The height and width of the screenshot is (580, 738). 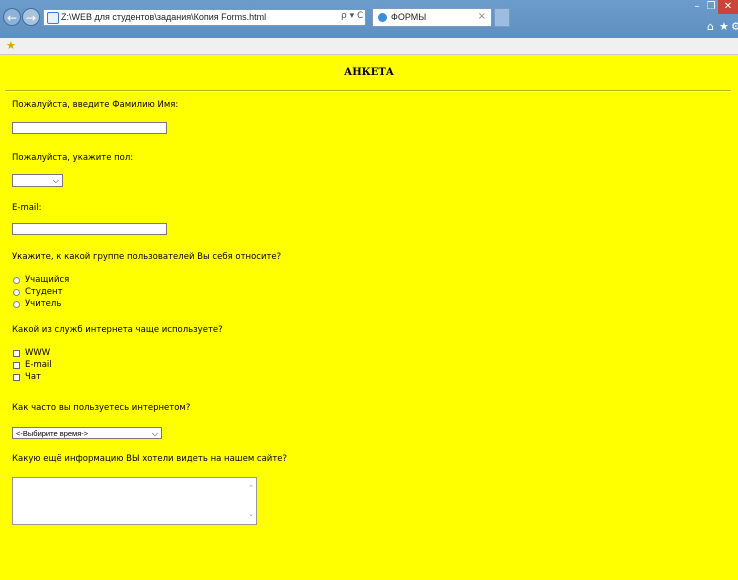 What do you see at coordinates (711, 7) in the screenshot?
I see `maximize-icon: ❐` at bounding box center [711, 7].